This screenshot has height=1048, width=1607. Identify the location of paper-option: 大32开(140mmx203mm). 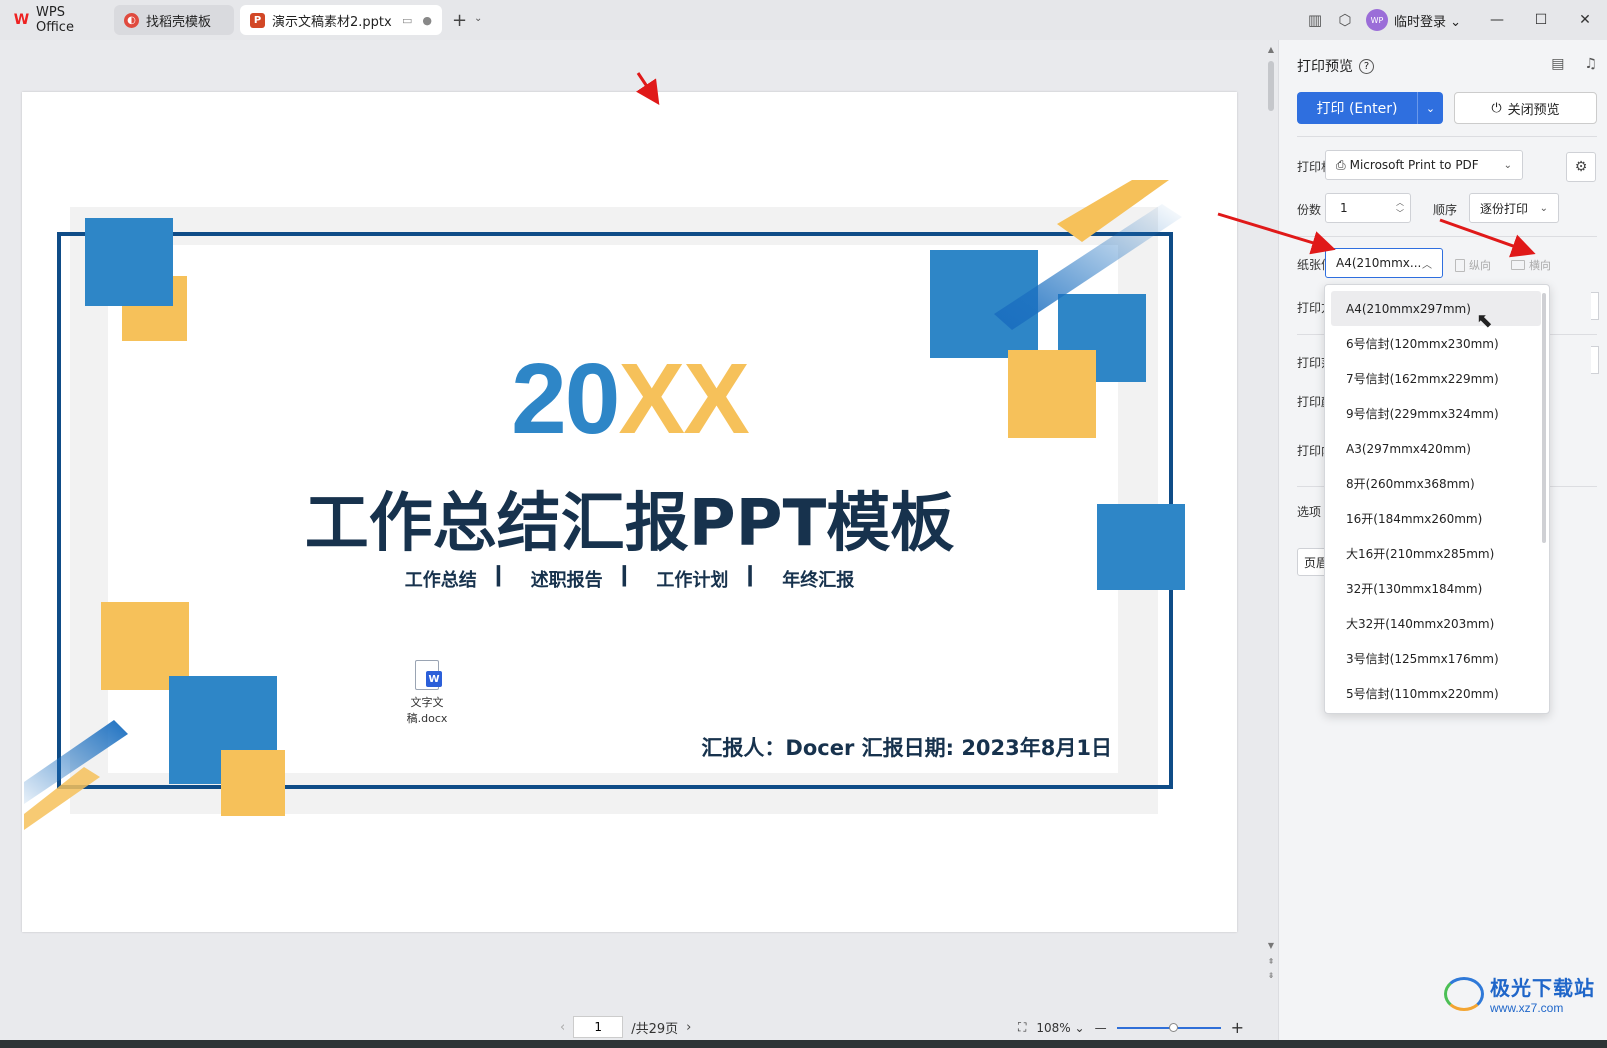
(1436, 623).